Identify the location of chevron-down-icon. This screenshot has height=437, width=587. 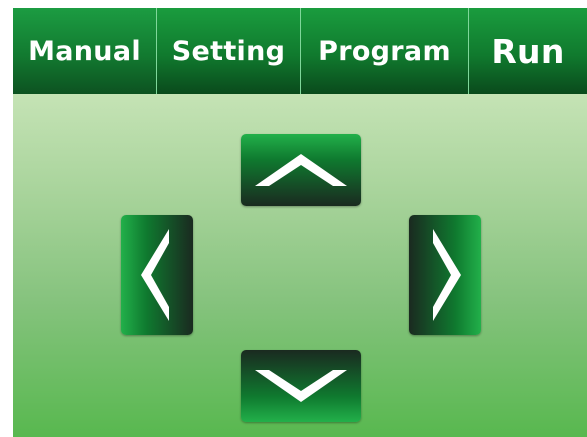
(301, 386).